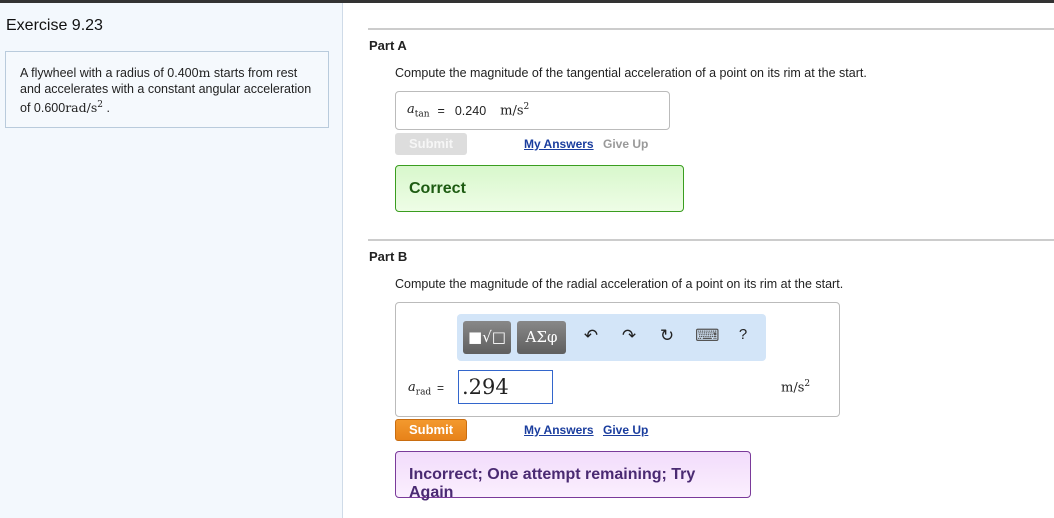 The image size is (1054, 518). I want to click on part-a-submit-button: Submit, so click(431, 144).